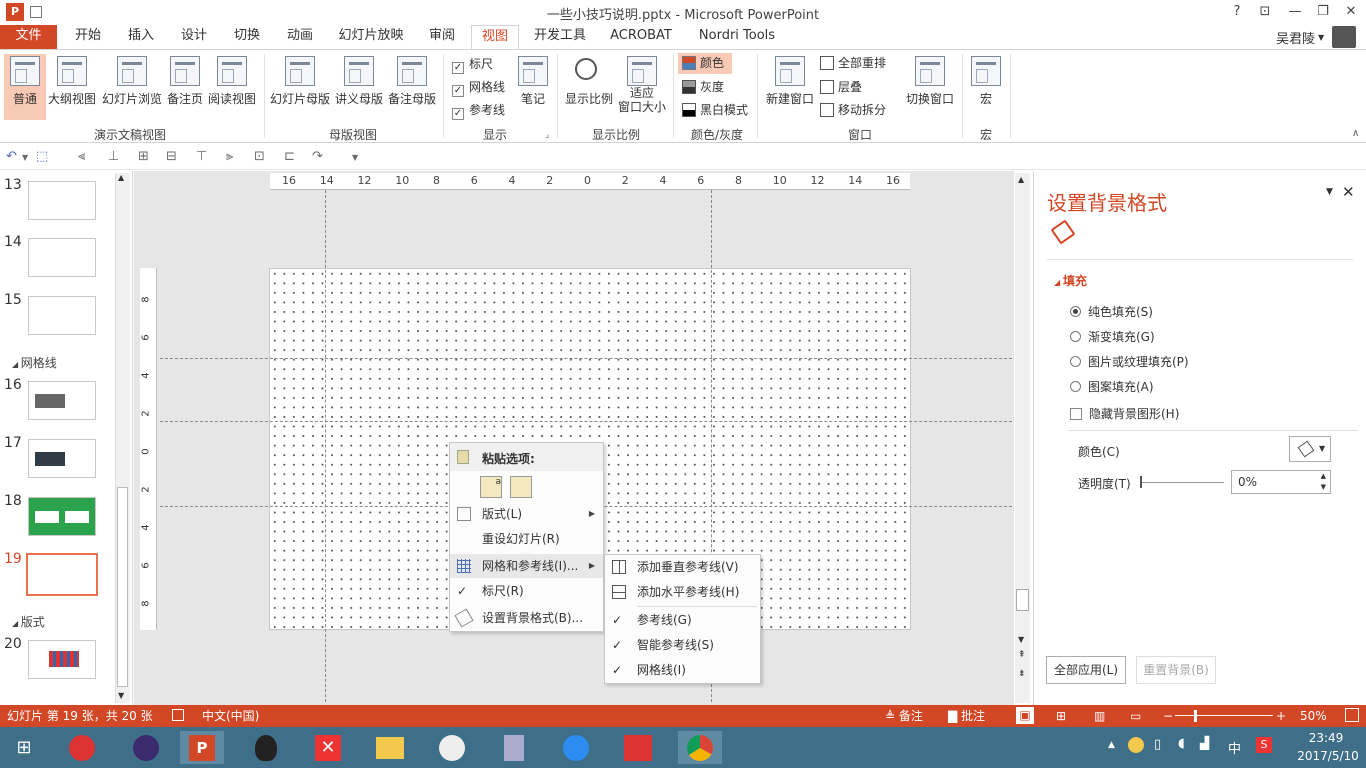 This screenshot has width=1366, height=768. Describe the element at coordinates (1022, 438) in the screenshot. I see `main-scrollbar: ▲ ▼ ⇞ ⇟` at that location.